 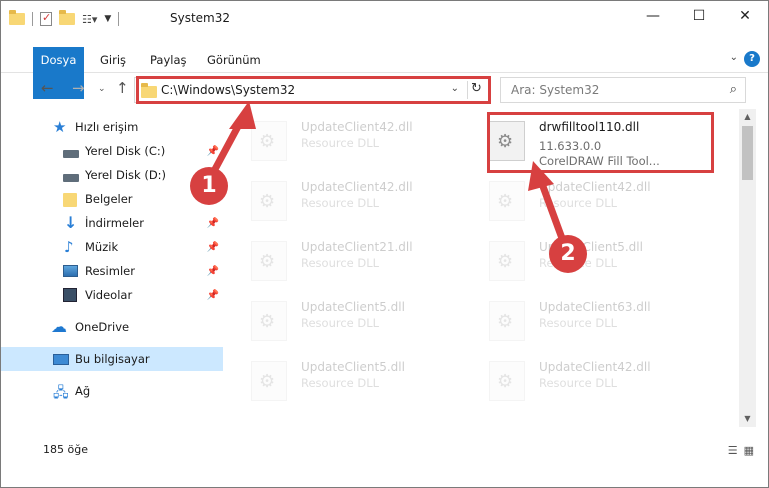 What do you see at coordinates (209, 186) in the screenshot?
I see `step-badge-1: 1` at bounding box center [209, 186].